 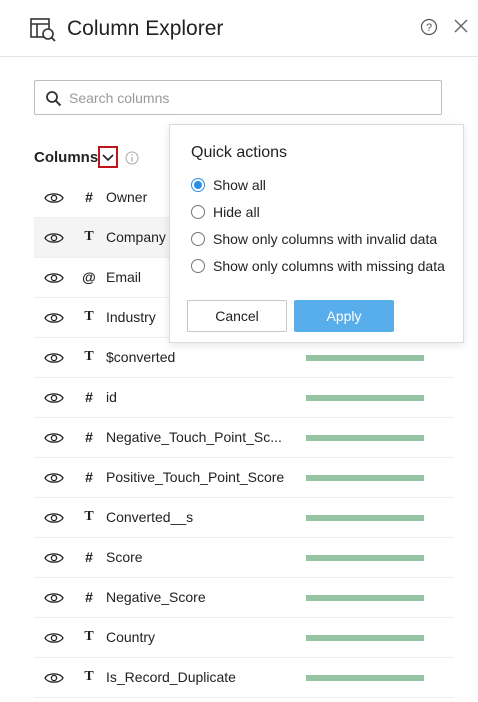 I want to click on popover-title: Quick actions, so click(x=239, y=152).